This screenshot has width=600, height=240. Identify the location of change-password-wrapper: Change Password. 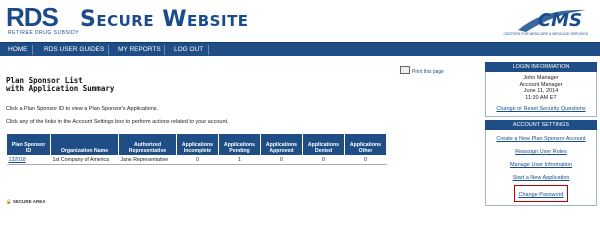
(541, 194).